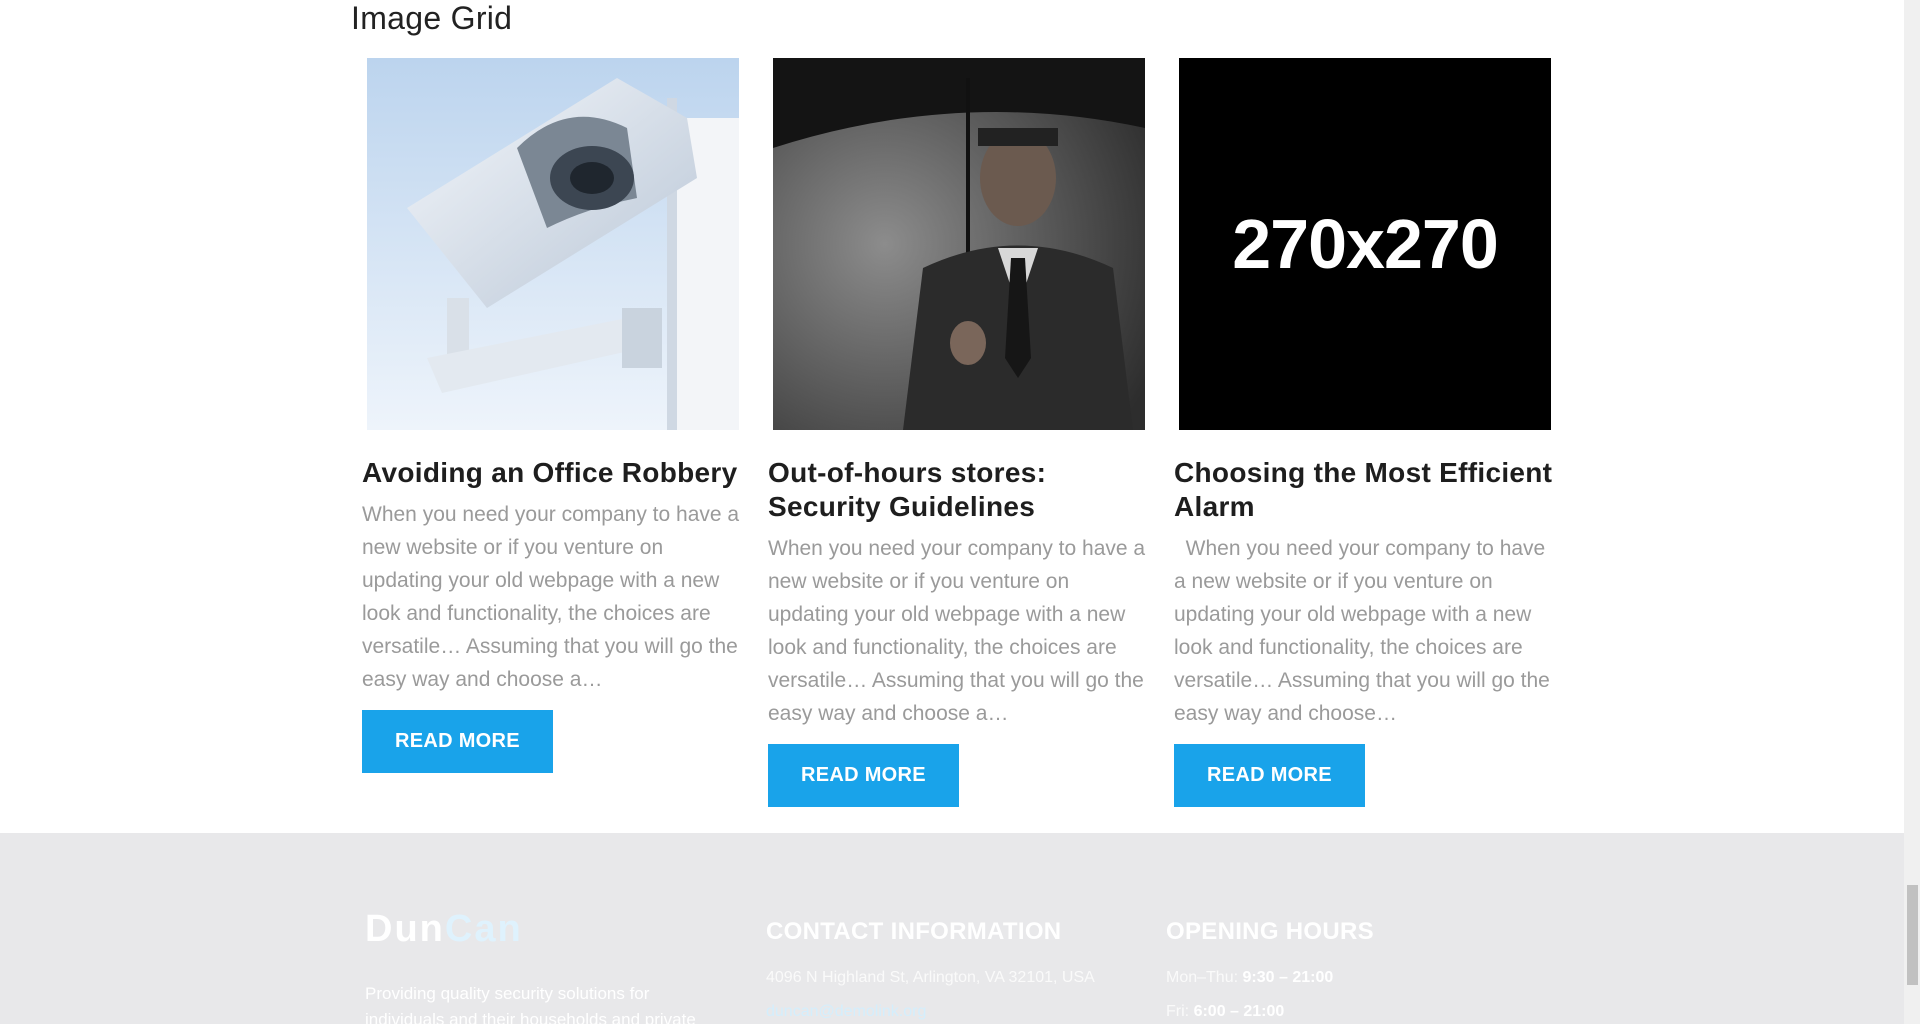 Image resolution: width=1920 pixels, height=1024 pixels. Describe the element at coordinates (846, 1012) in the screenshot. I see `footer-email-link: duncan@demolink.org` at that location.